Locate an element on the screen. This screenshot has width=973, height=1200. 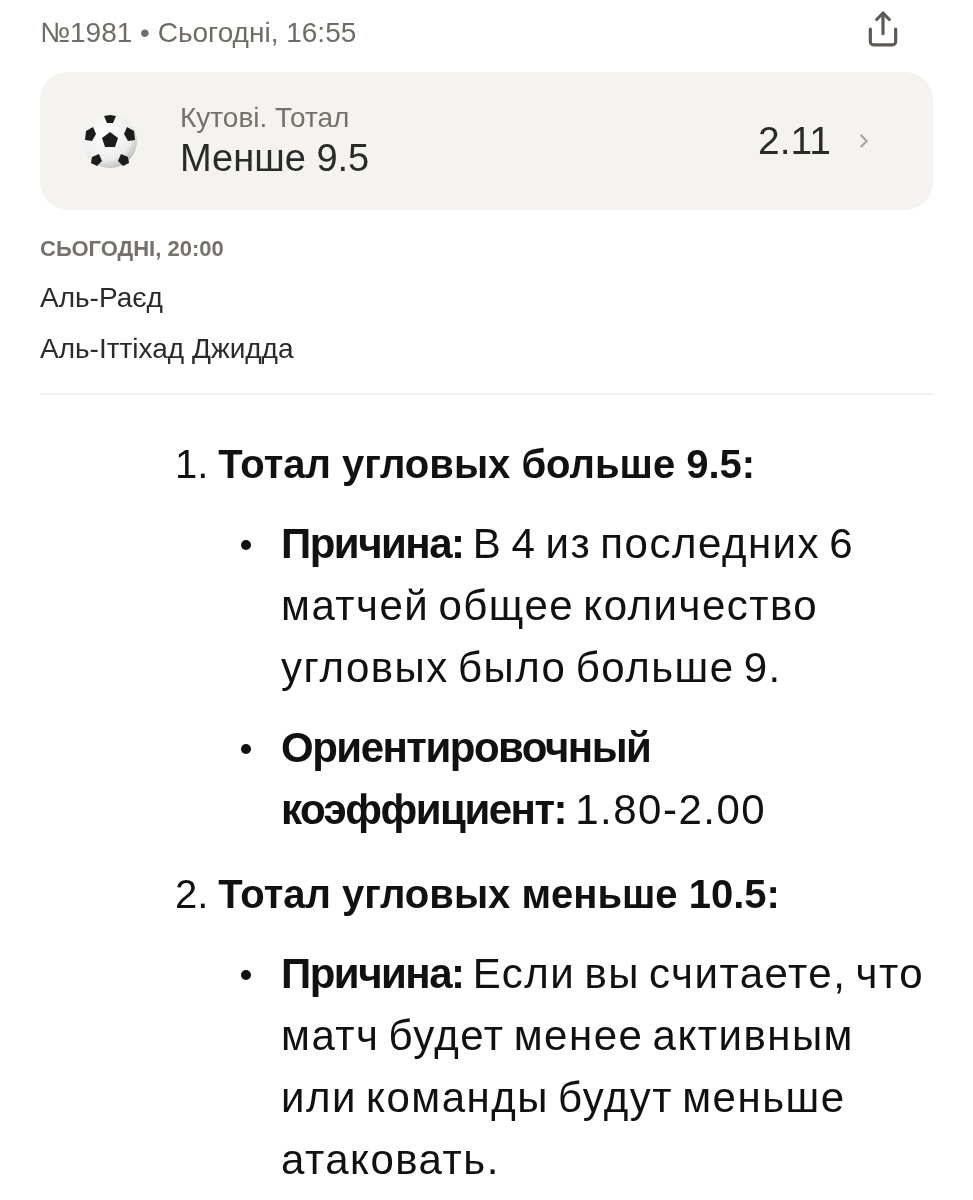
bullet-text: Причина: Если вы считаете, что матч будет менее активным или команды будут меньше атаковать. is located at coordinates (603, 1067).